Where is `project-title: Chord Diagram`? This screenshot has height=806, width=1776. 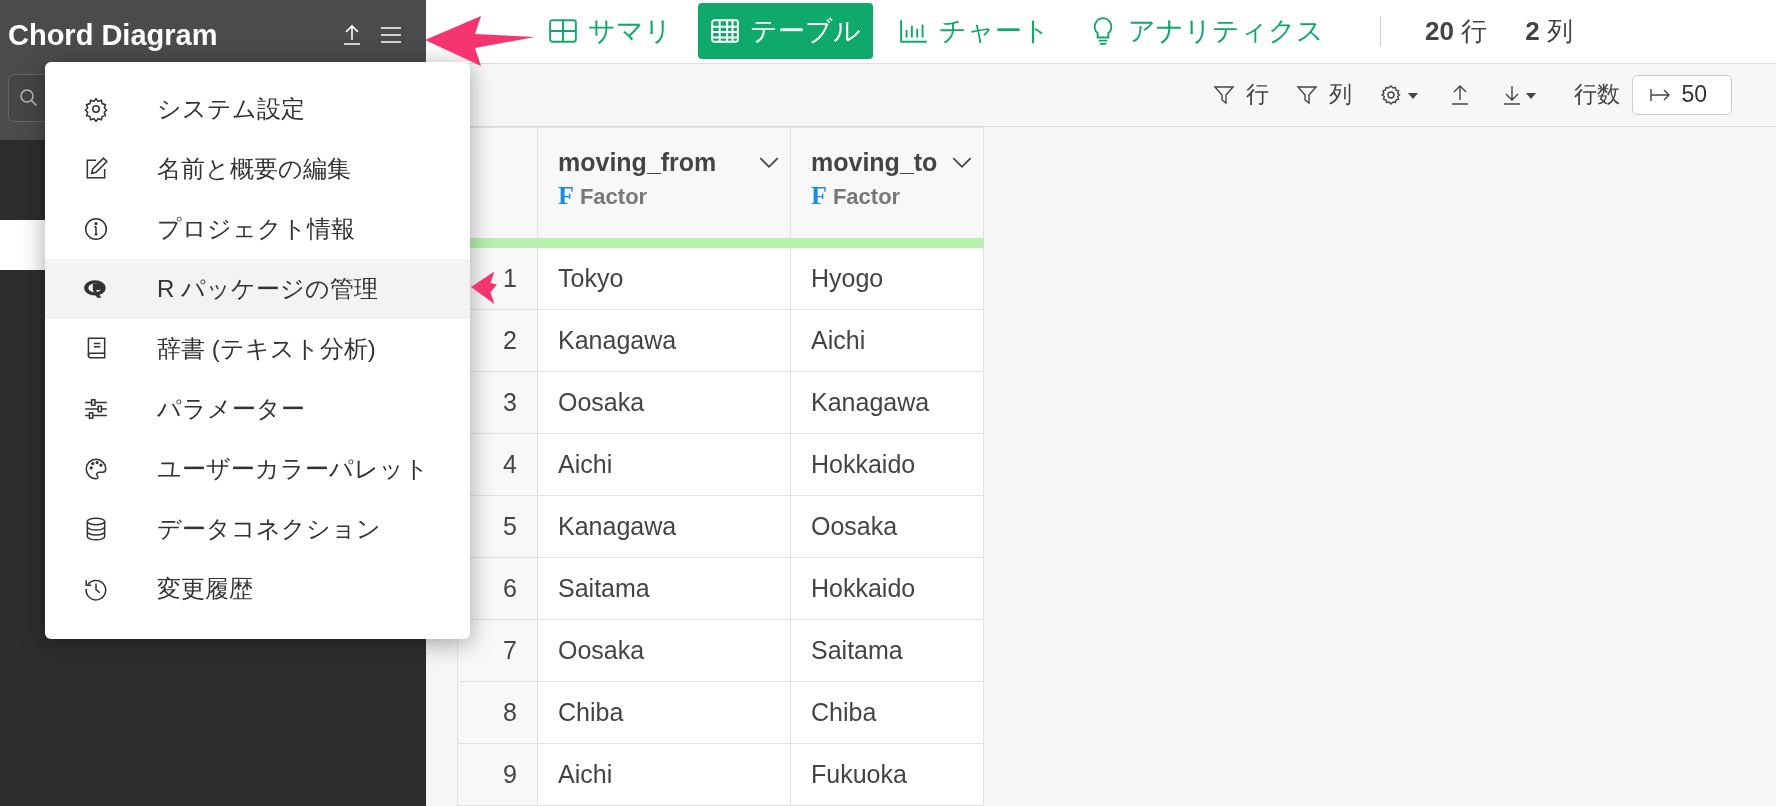 project-title: Chord Diagram is located at coordinates (113, 35).